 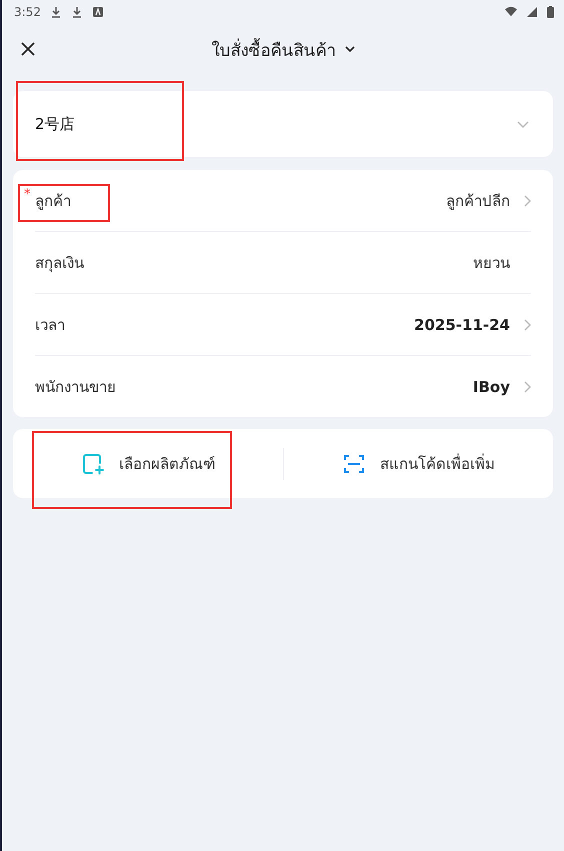 I want to click on field-label: ลูกค้า, so click(x=53, y=201).